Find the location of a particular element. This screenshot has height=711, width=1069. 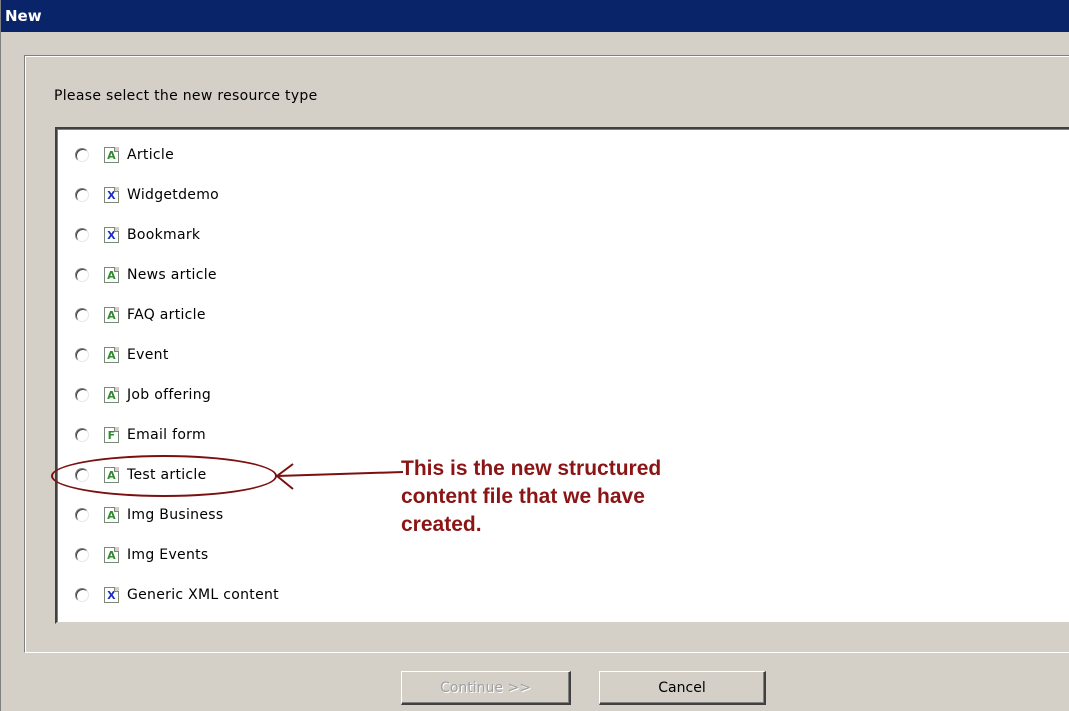

resource-type-item-generic-xml-content: X Generic XML content is located at coordinates (177, 595).